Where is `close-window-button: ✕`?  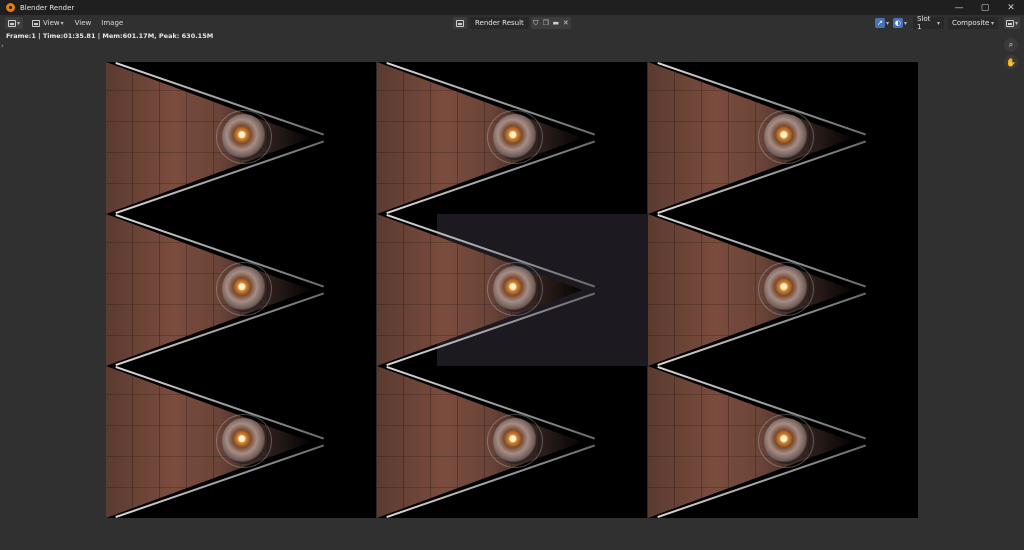 close-window-button: ✕ is located at coordinates (1011, 7).